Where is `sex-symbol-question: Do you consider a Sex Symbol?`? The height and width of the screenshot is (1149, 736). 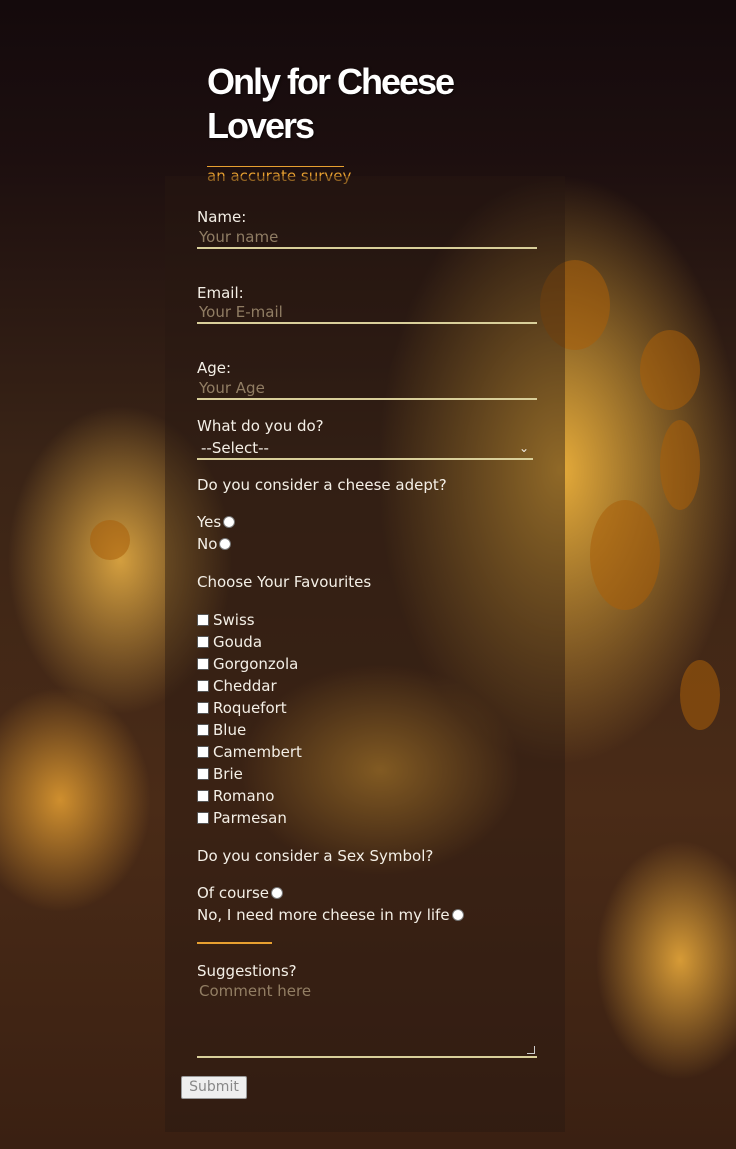
sex-symbol-question: Do you consider a Sex Symbol? is located at coordinates (315, 856).